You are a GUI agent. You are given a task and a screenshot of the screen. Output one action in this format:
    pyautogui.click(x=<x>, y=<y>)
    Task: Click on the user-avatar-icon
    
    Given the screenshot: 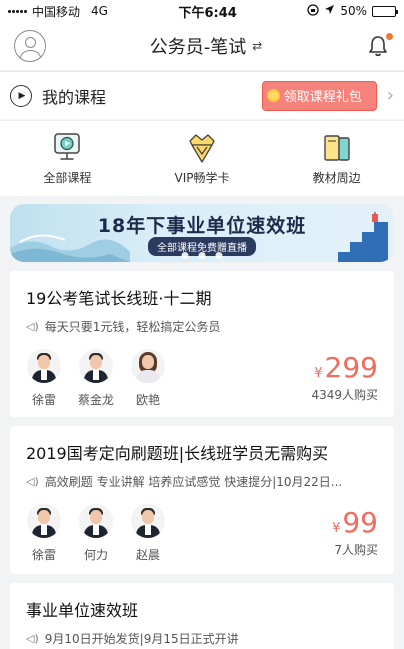 What is the action you would take?
    pyautogui.click(x=30, y=46)
    